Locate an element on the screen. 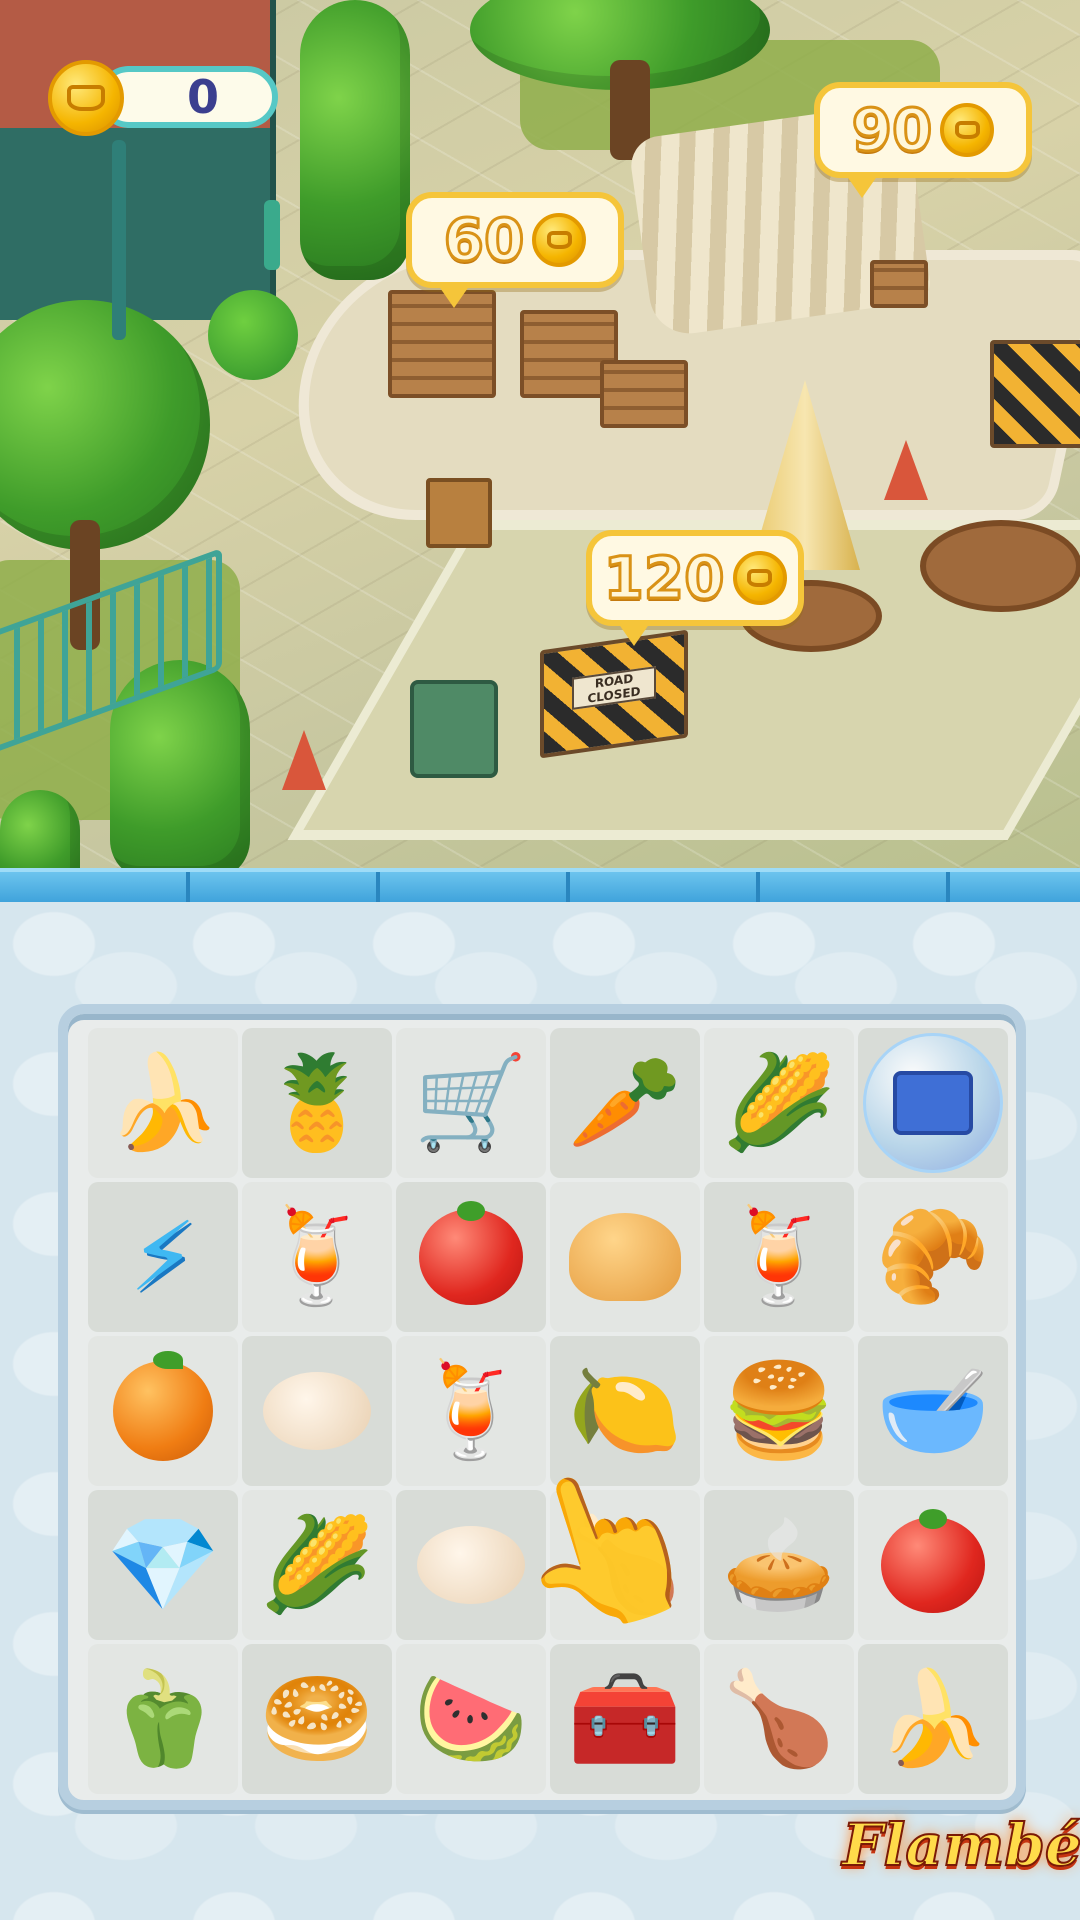 The height and width of the screenshot is (1920, 1080). pineapple-icon: 🍍 is located at coordinates (317, 1102).